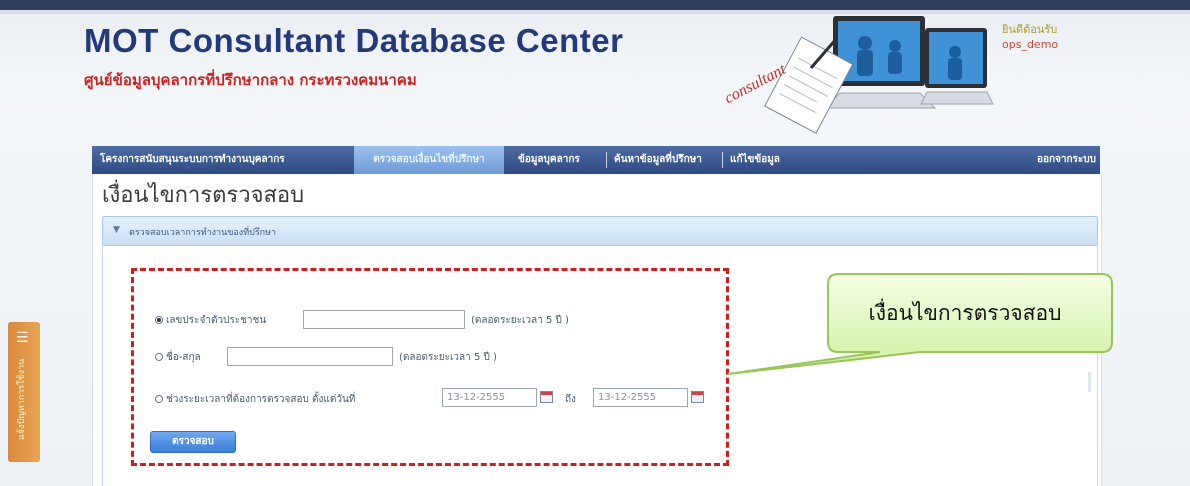  What do you see at coordinates (203, 233) in the screenshot?
I see `accordion-title: ตรวจสอบเวลาการทำงานของที่ปรึกษา` at bounding box center [203, 233].